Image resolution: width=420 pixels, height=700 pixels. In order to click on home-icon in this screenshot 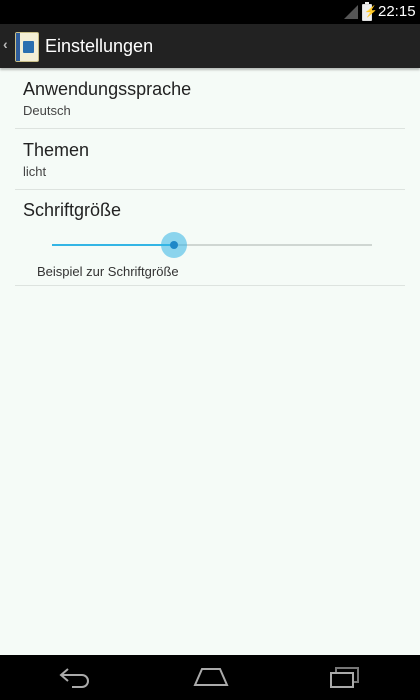, I will do `click(211, 677)`.